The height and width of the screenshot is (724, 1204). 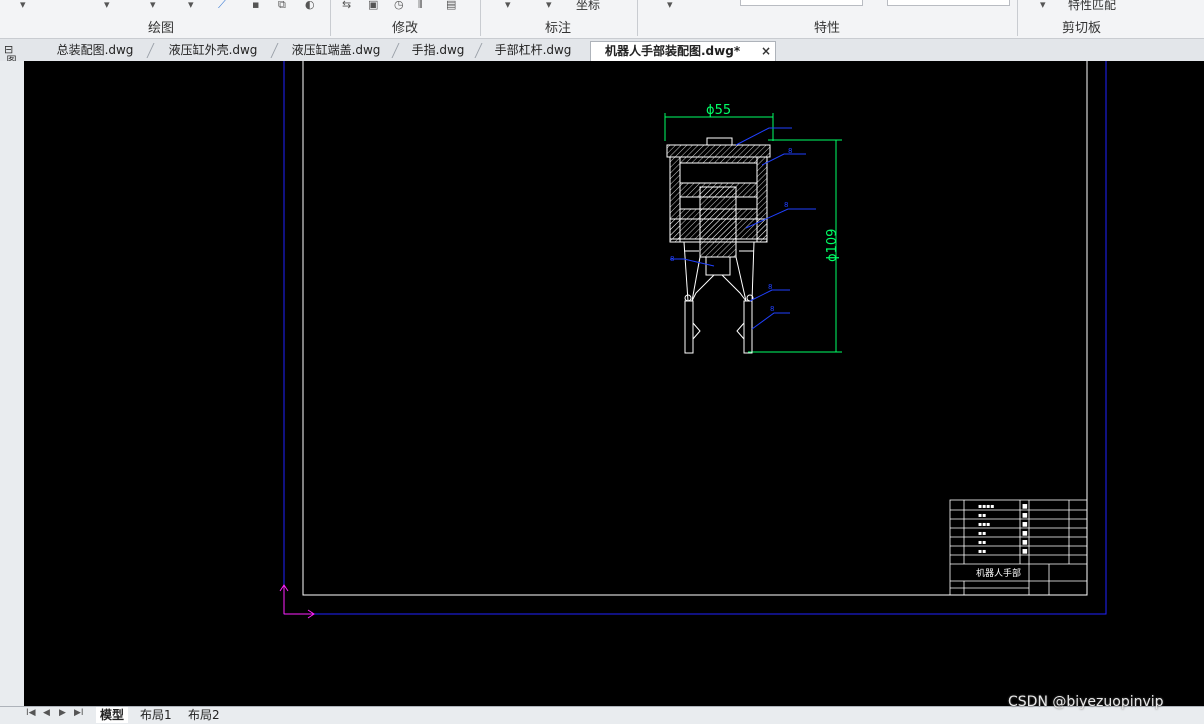 I want to click on group-label-draw: 绘图, so click(x=161, y=28).